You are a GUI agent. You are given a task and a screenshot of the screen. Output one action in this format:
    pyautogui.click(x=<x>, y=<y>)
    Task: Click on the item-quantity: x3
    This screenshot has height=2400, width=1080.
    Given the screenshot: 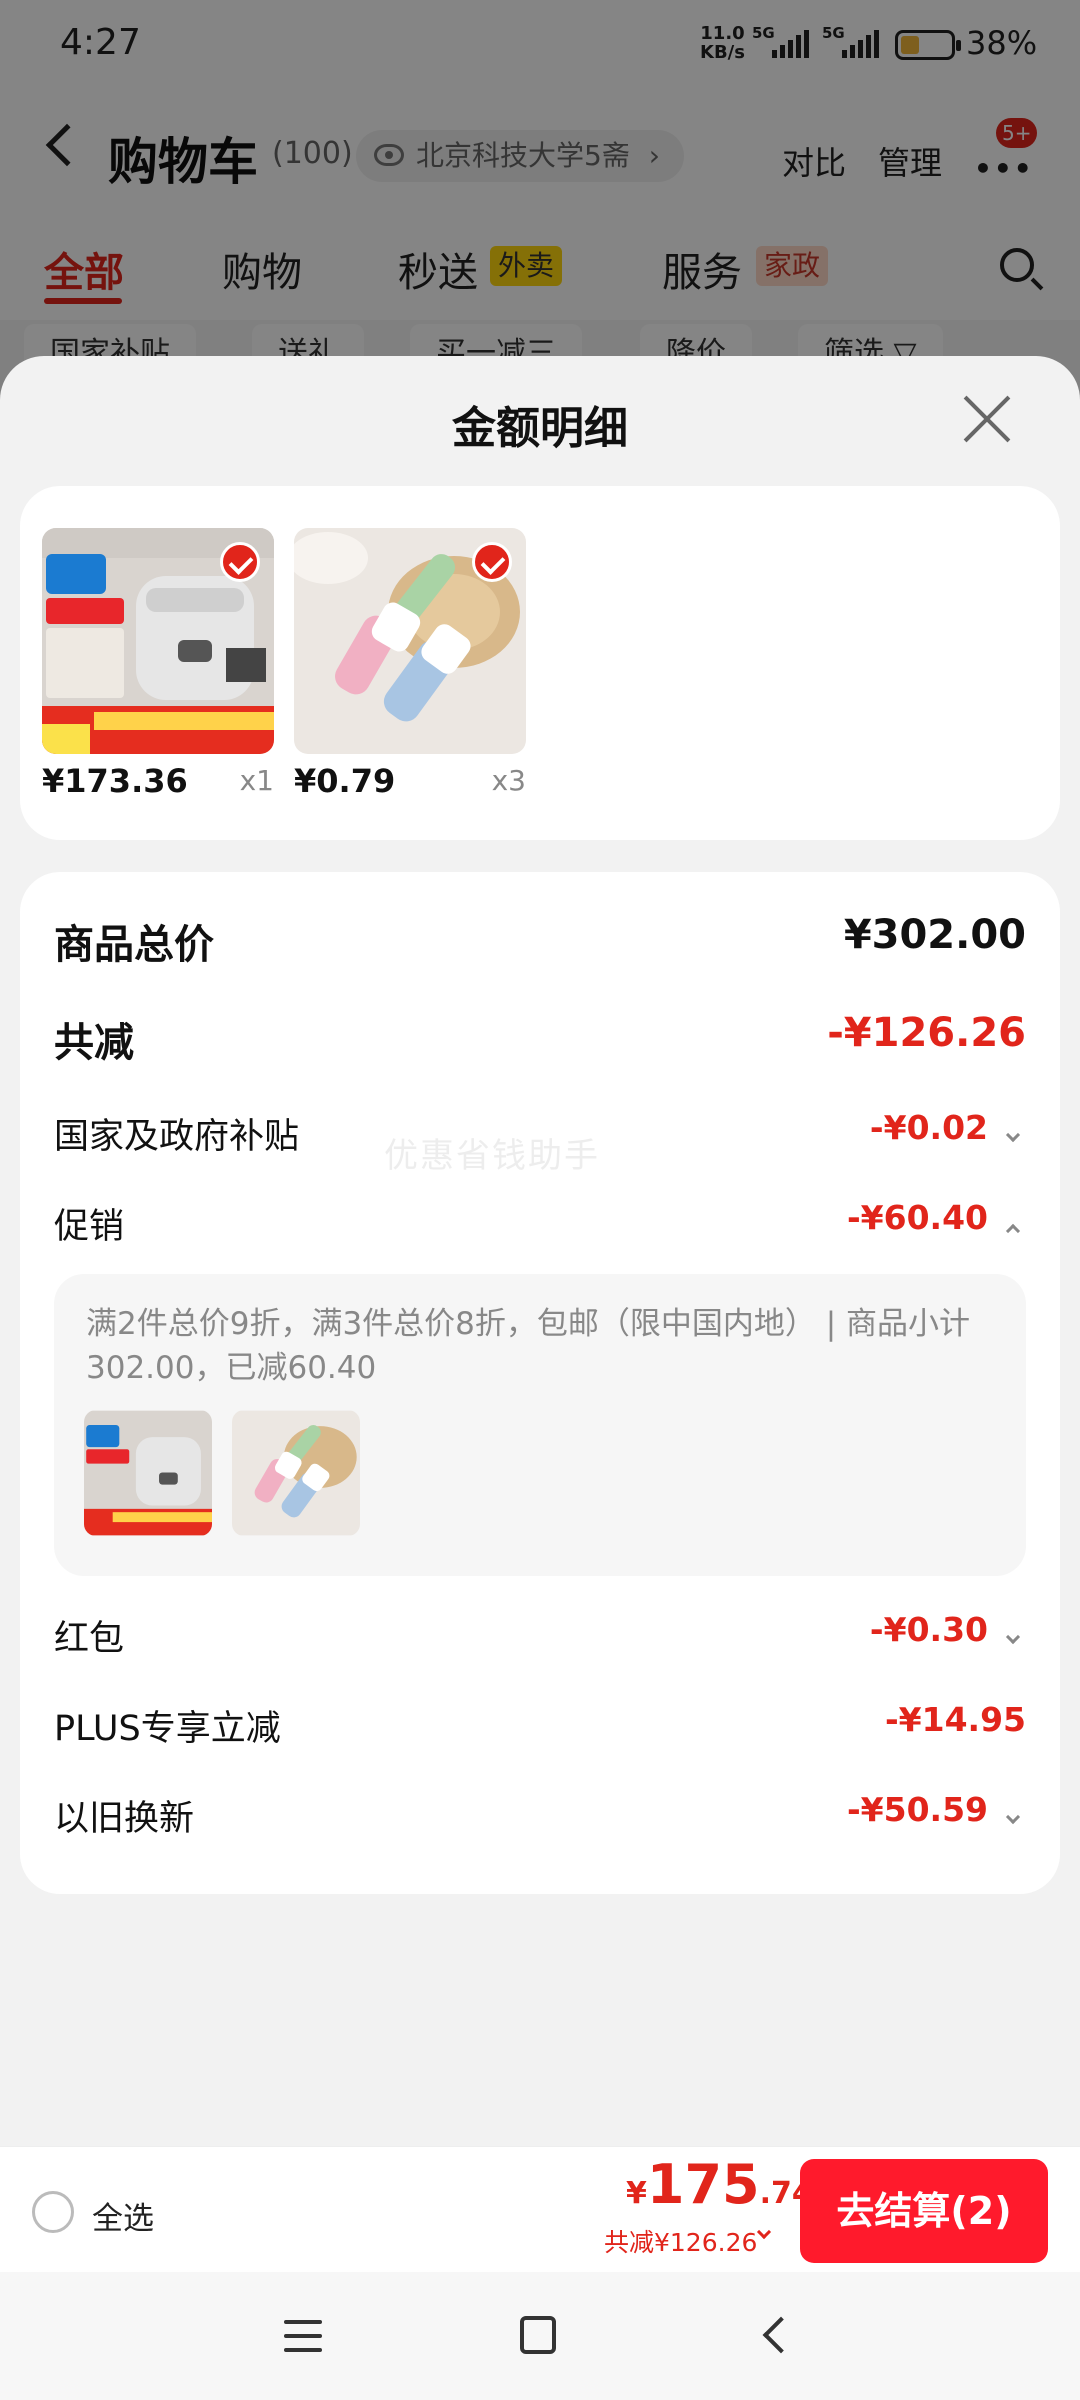 What is the action you would take?
    pyautogui.click(x=508, y=780)
    